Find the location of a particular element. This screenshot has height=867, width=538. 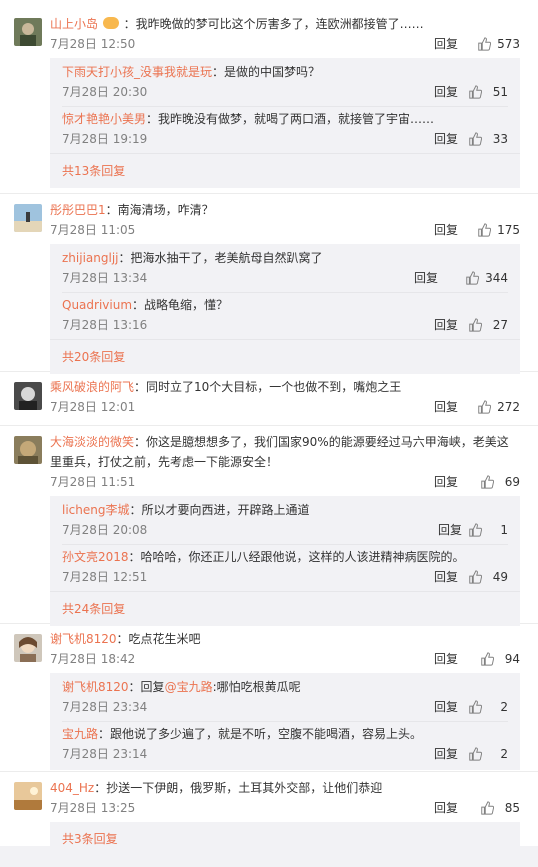

reply-username: 宝九路 is located at coordinates (80, 734).